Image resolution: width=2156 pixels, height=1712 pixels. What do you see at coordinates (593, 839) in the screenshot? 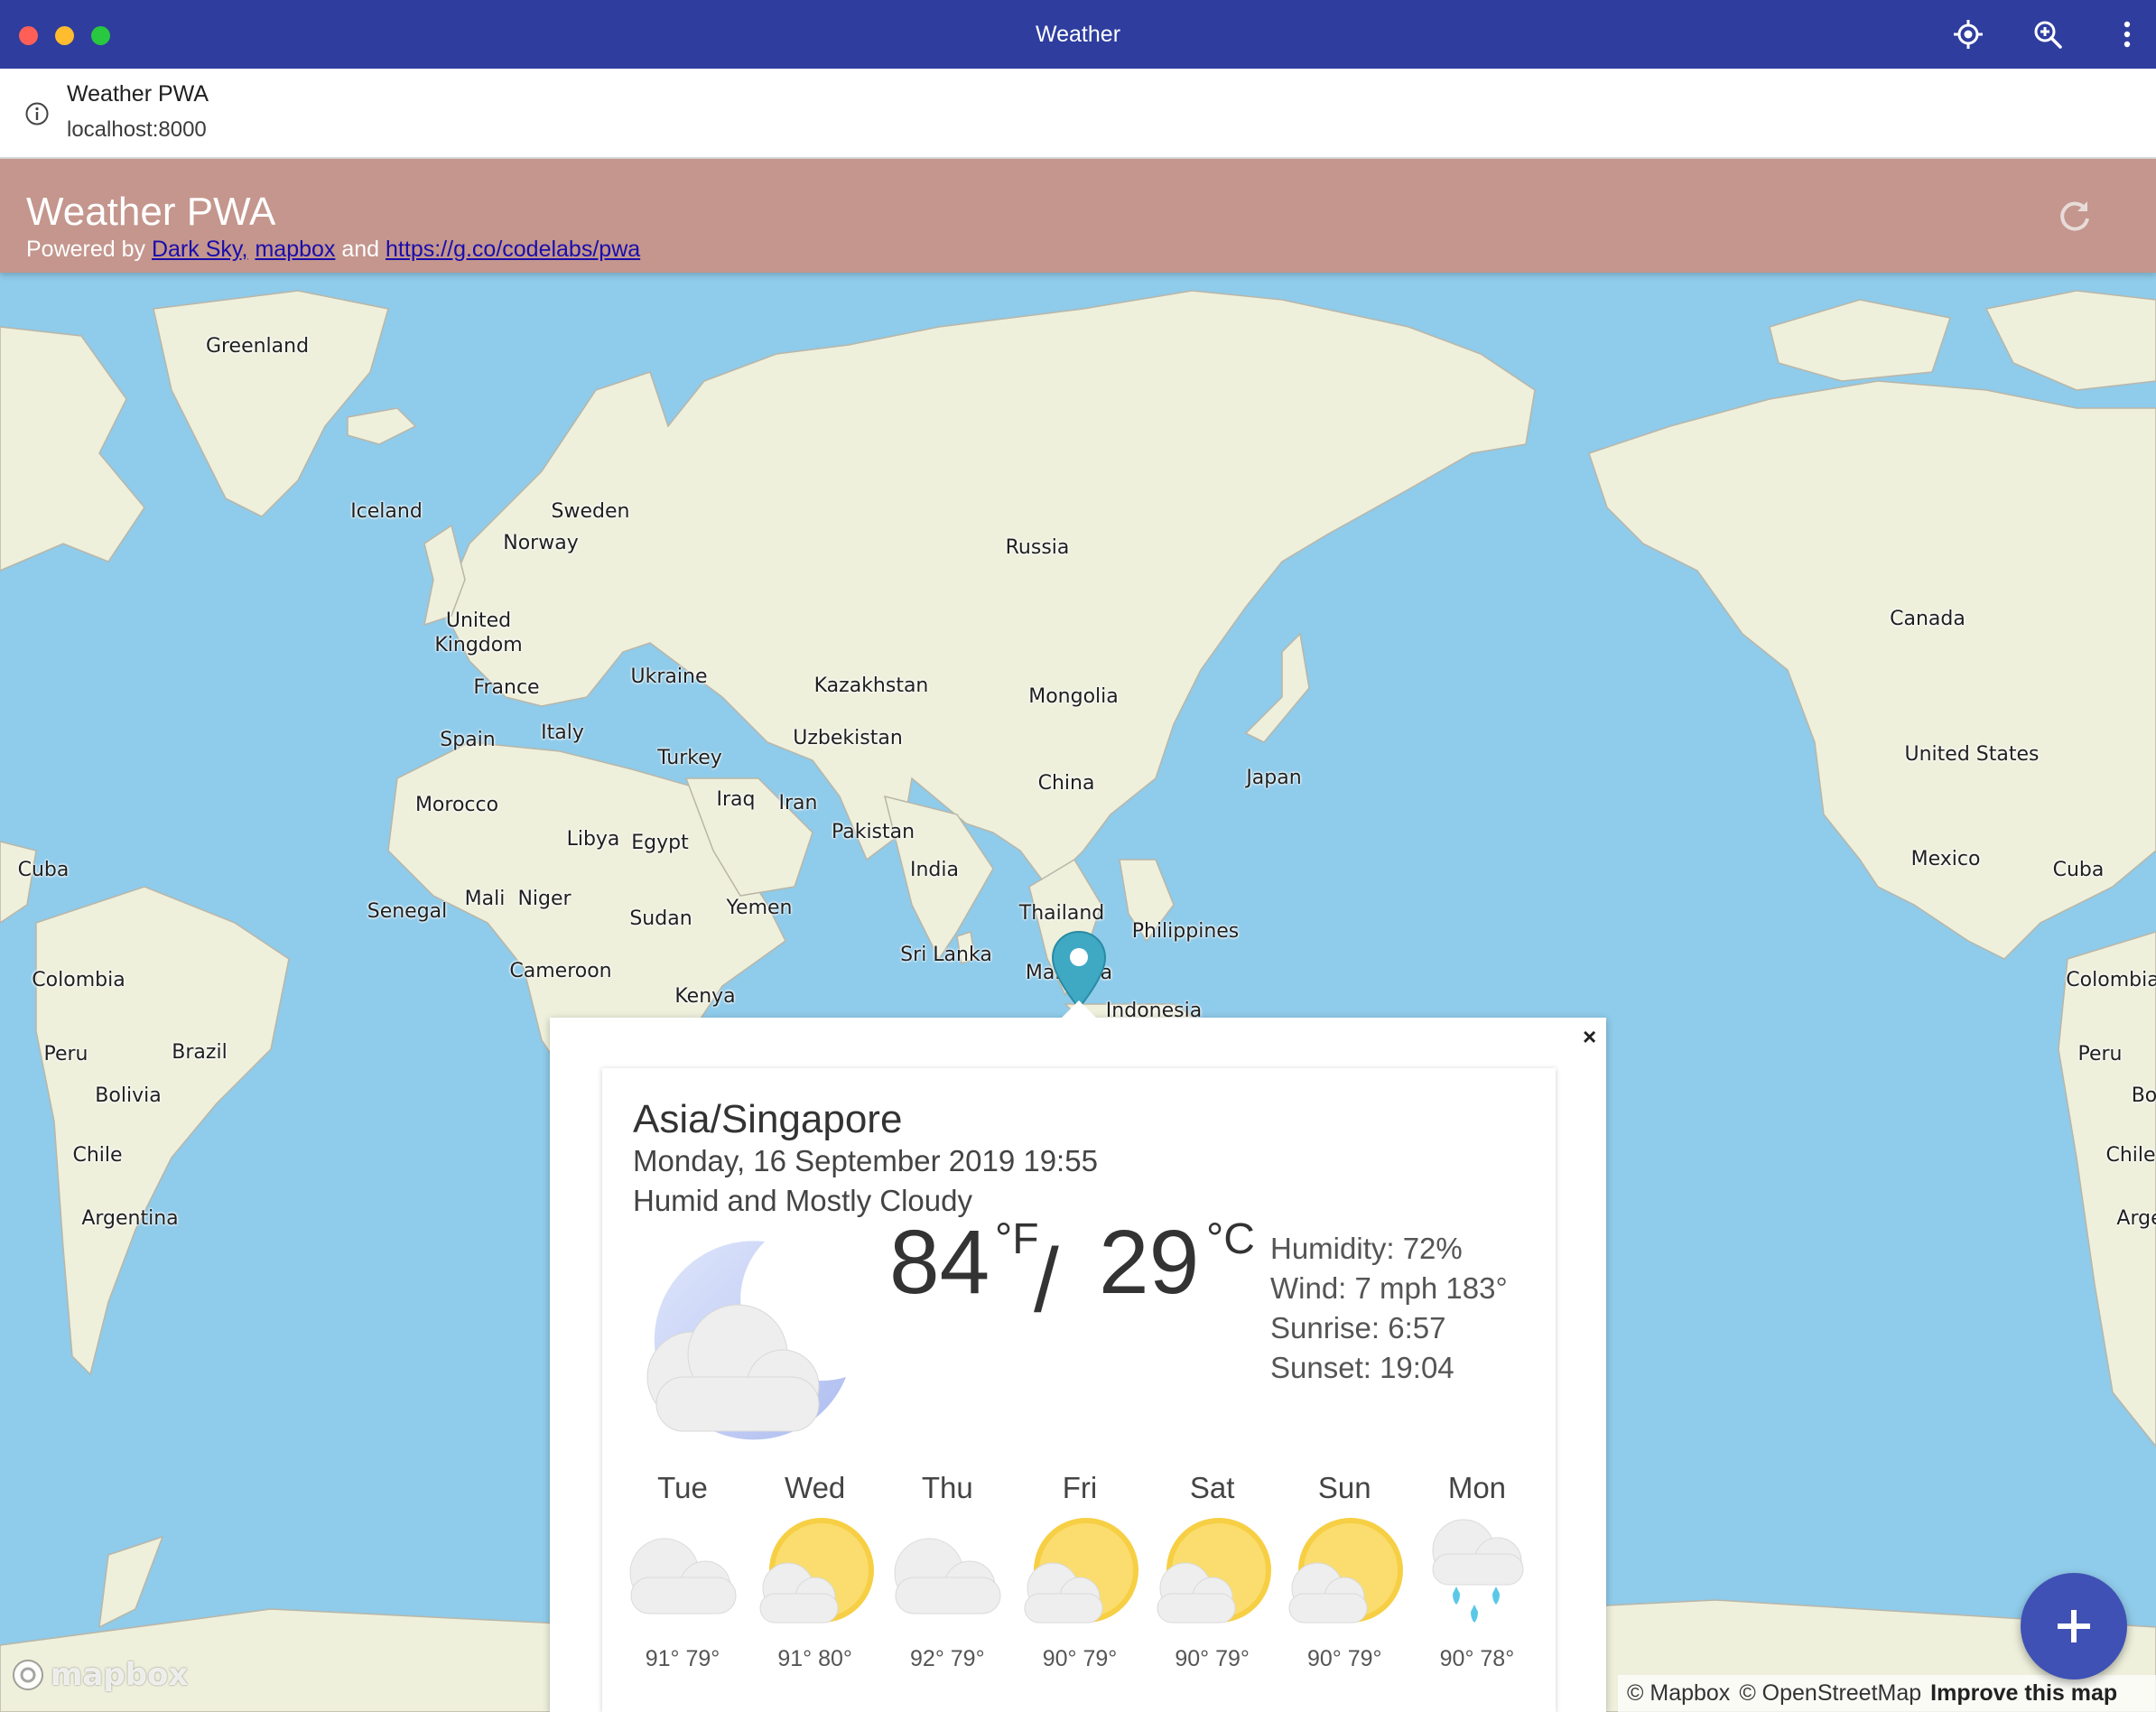
I see `map-label-libya: Libya` at bounding box center [593, 839].